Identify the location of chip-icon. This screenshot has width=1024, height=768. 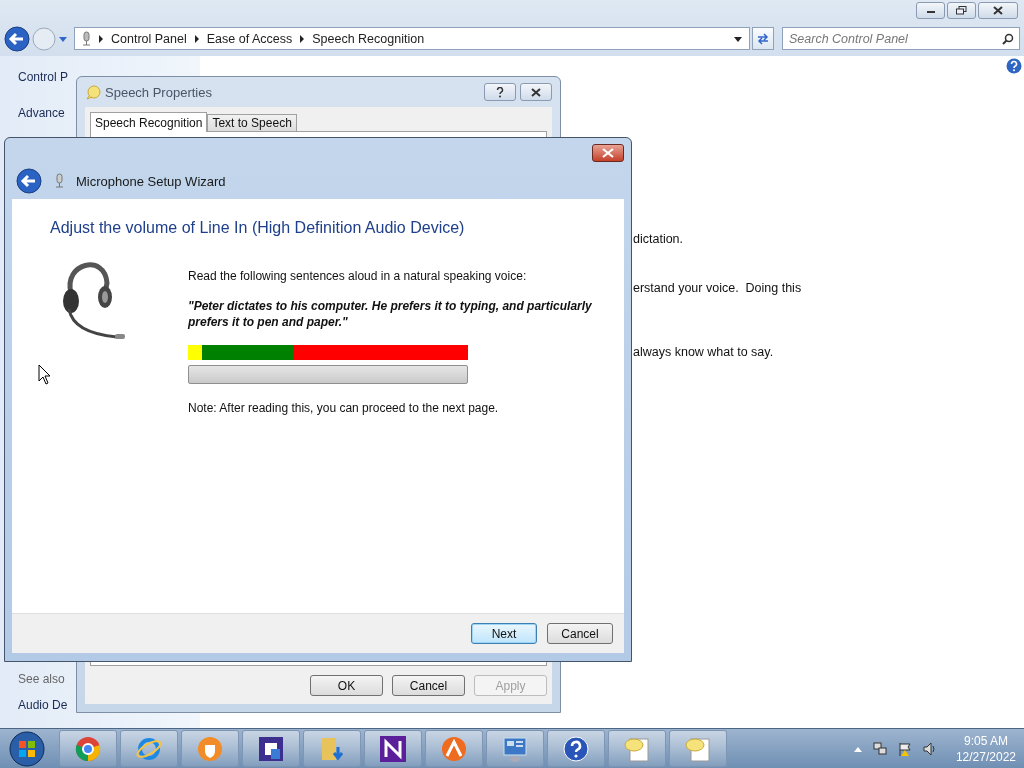
(271, 748).